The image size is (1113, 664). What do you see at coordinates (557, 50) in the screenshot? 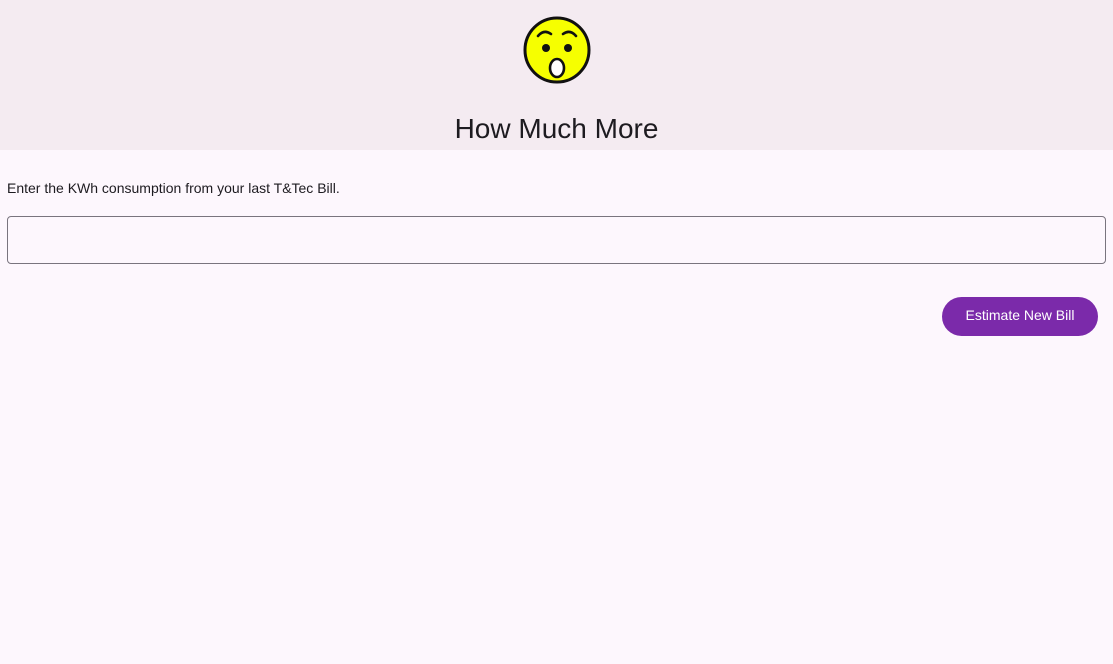
I see `astonished-face-icon` at bounding box center [557, 50].